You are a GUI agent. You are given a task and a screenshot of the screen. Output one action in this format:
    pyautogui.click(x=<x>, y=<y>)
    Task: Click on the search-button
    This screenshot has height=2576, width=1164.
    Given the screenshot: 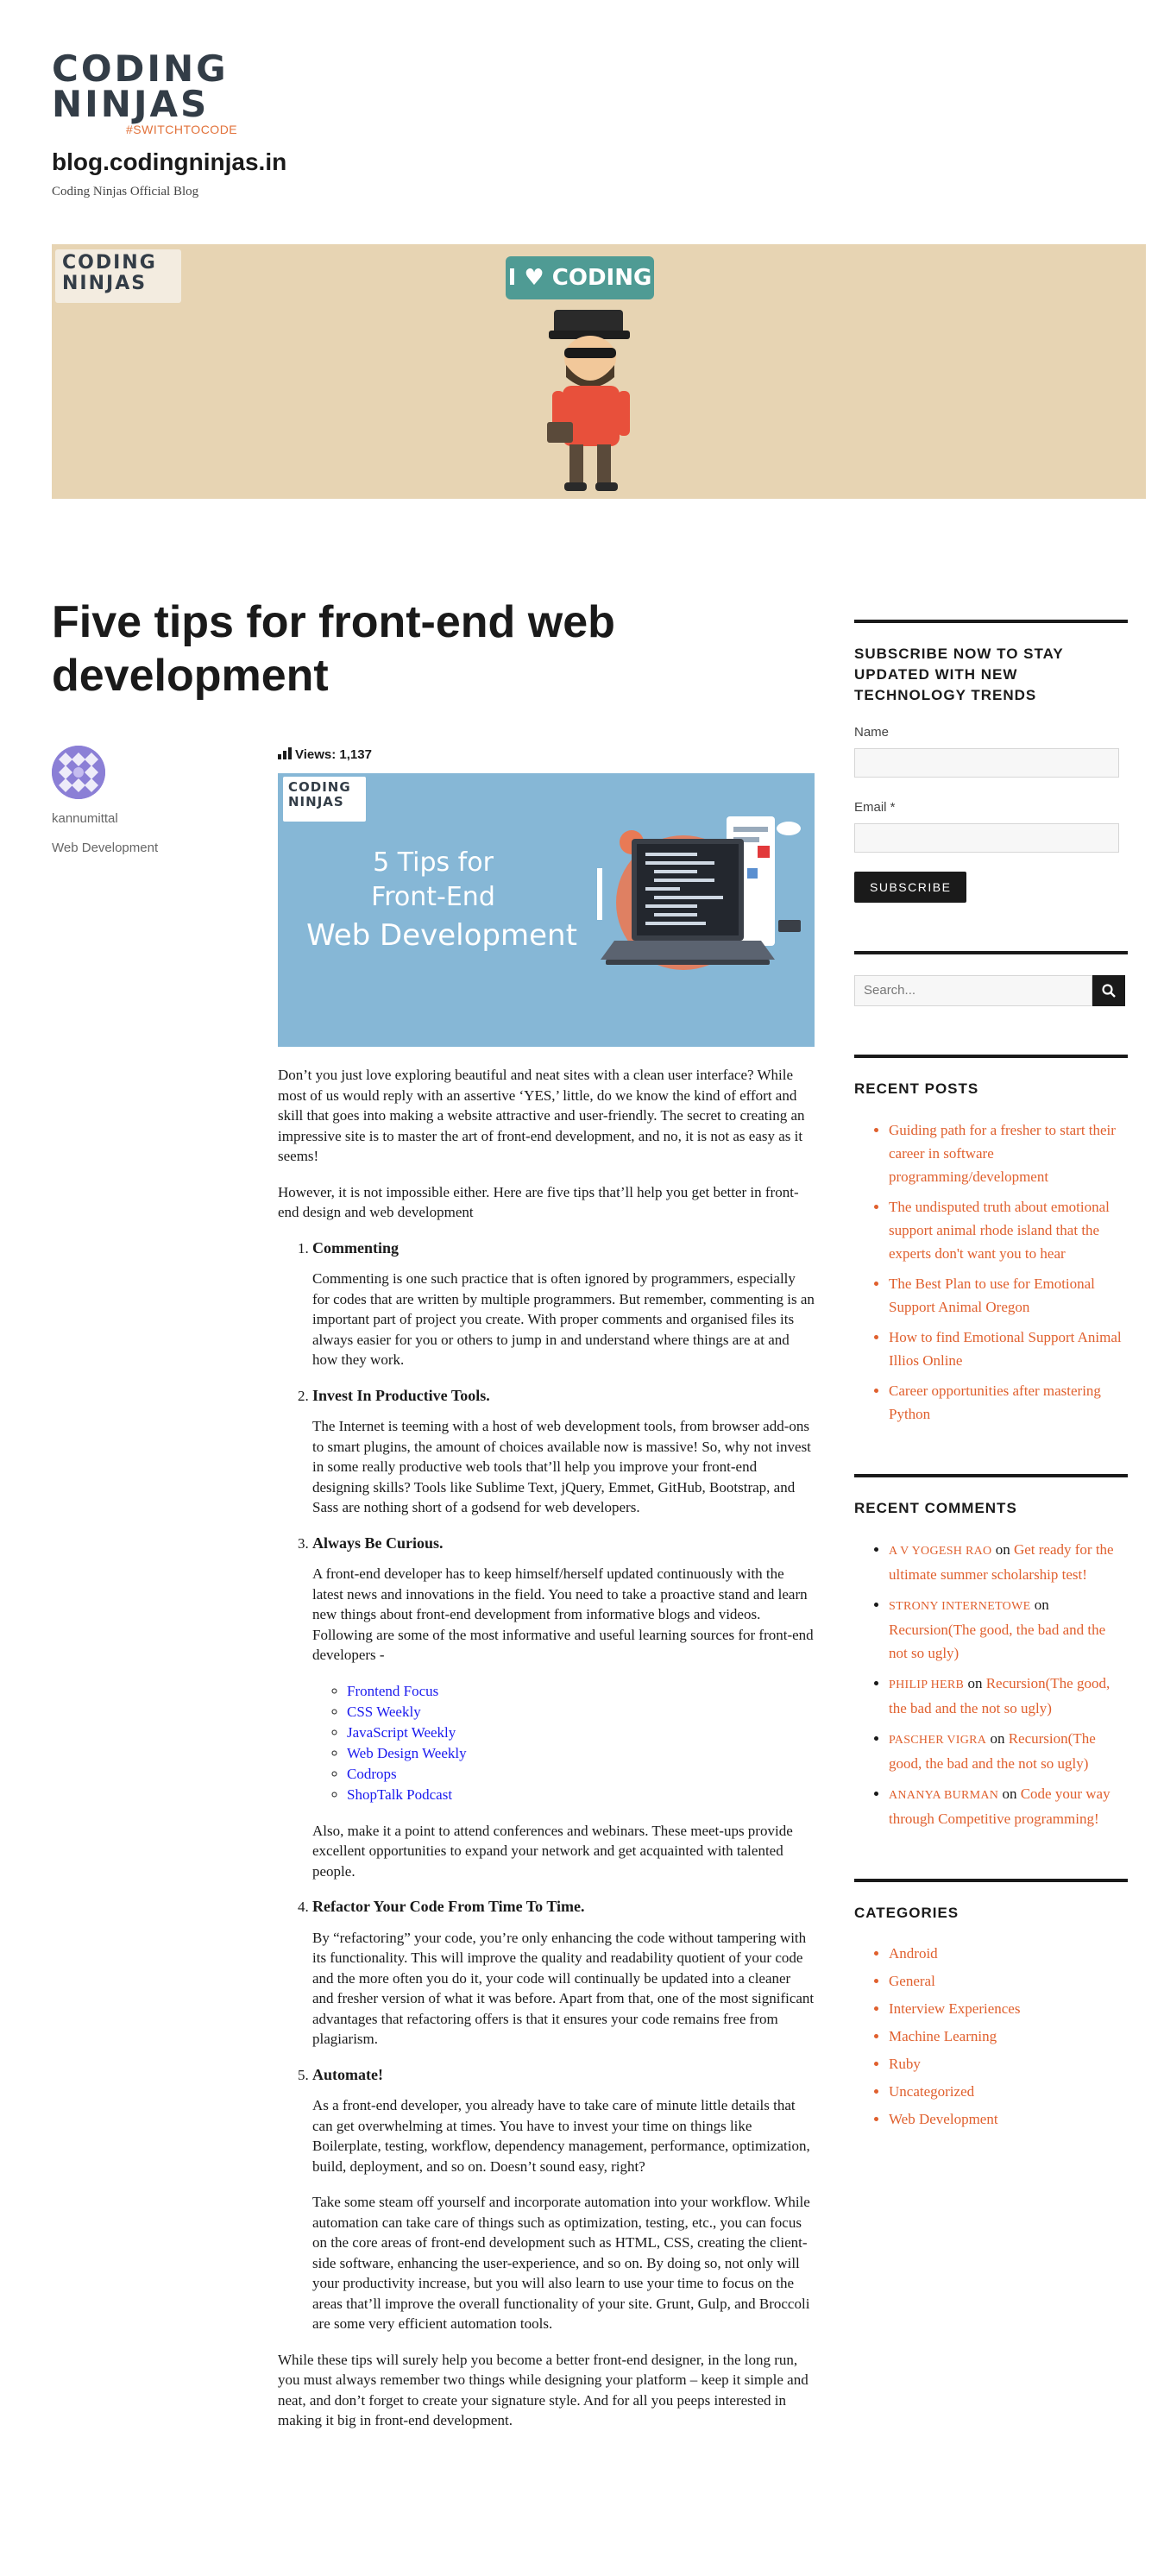 What is the action you would take?
    pyautogui.click(x=1108, y=991)
    